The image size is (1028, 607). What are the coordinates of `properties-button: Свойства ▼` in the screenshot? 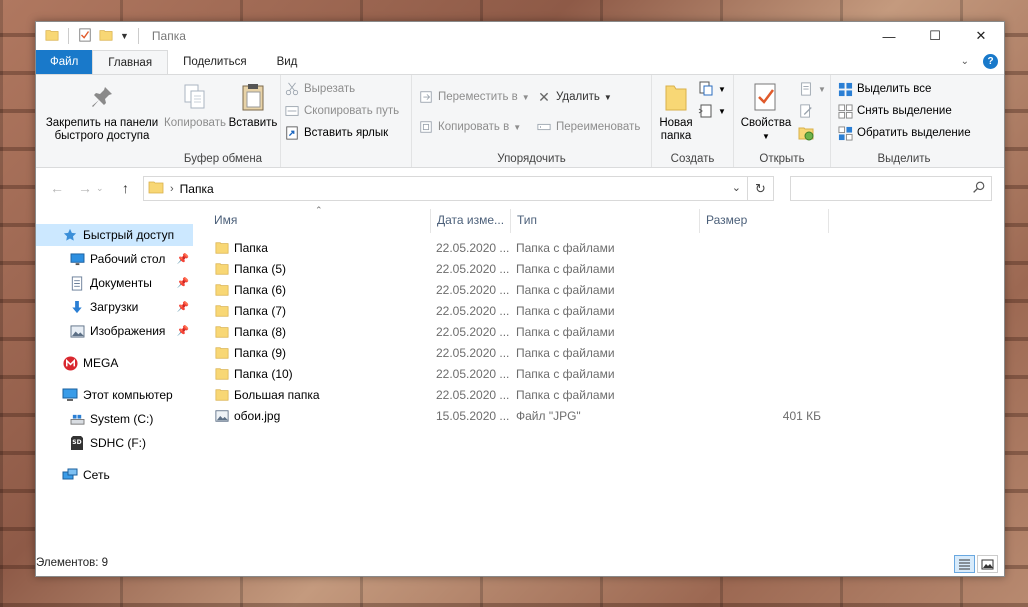 It's located at (766, 112).